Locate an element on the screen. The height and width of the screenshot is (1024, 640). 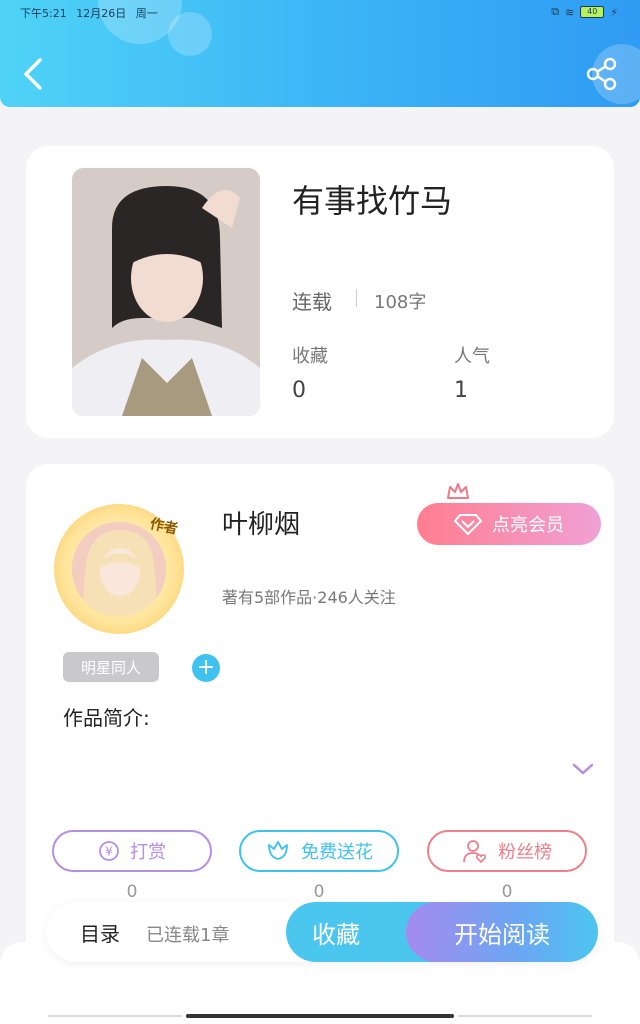
flower-icon is located at coordinates (278, 850).